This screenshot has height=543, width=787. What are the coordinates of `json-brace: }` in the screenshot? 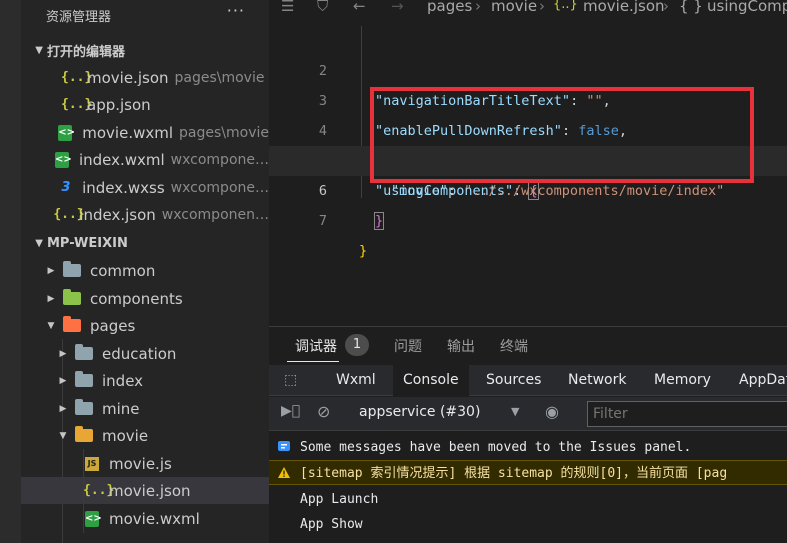 It's located at (379, 221).